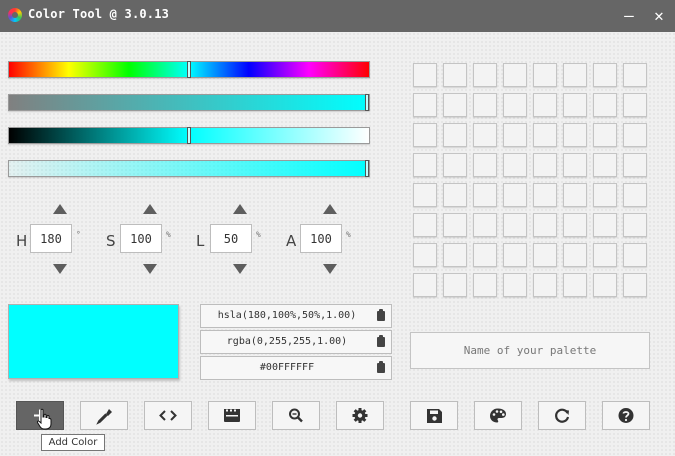  What do you see at coordinates (231, 238) in the screenshot?
I see `lightness-input: 50` at bounding box center [231, 238].